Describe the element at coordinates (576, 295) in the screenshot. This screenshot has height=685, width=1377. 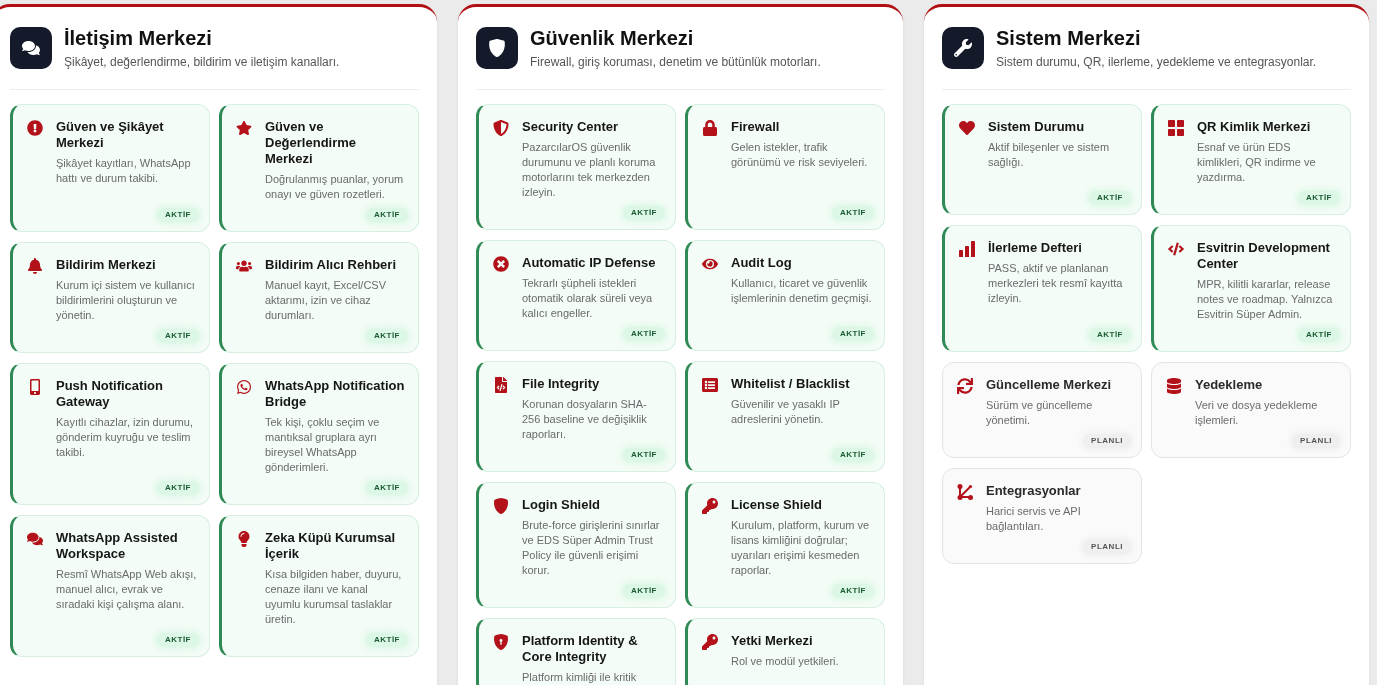
I see `module-card: Automatic IP Defense Tekrarlı şüpheli istekleri otomatik olarak süreli veya kalıcı engeller. AKTİF` at that location.